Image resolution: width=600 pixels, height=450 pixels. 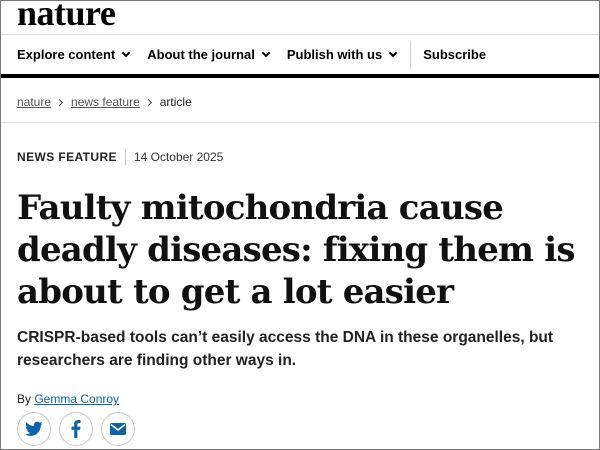 I want to click on byline: By Gemma Conroy, so click(x=68, y=399).